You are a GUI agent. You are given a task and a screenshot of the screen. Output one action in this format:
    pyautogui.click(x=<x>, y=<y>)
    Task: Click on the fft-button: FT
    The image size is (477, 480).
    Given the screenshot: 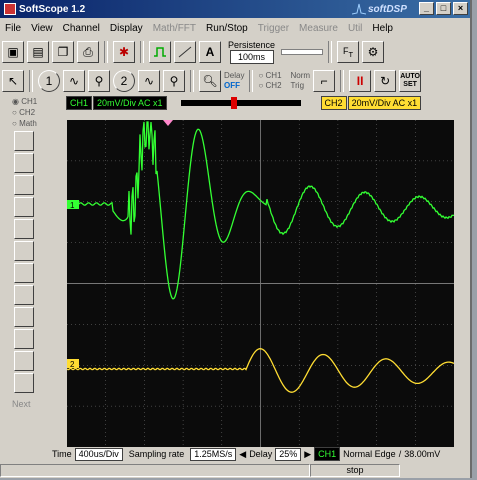 What is the action you would take?
    pyautogui.click(x=348, y=52)
    